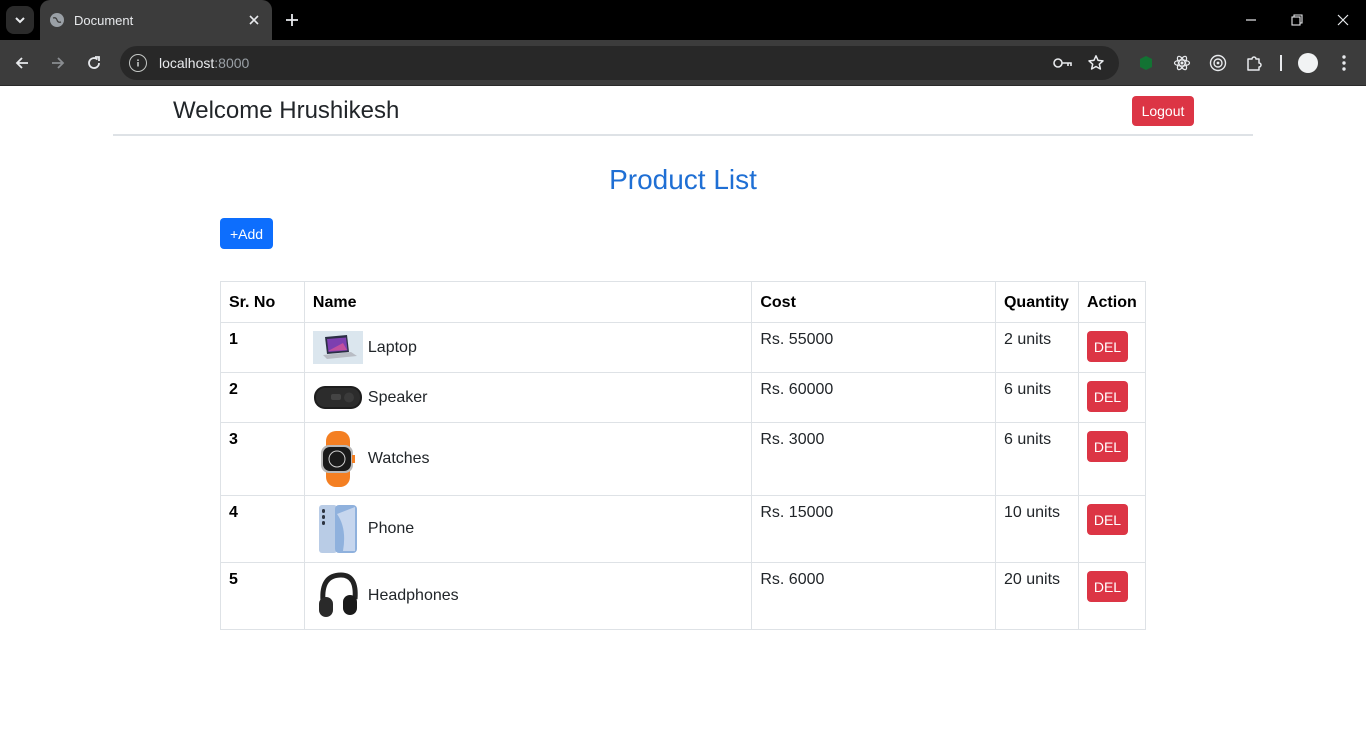 This screenshot has height=733, width=1366. Describe the element at coordinates (528, 397) in the screenshot. I see `name-cell: Speaker` at that location.